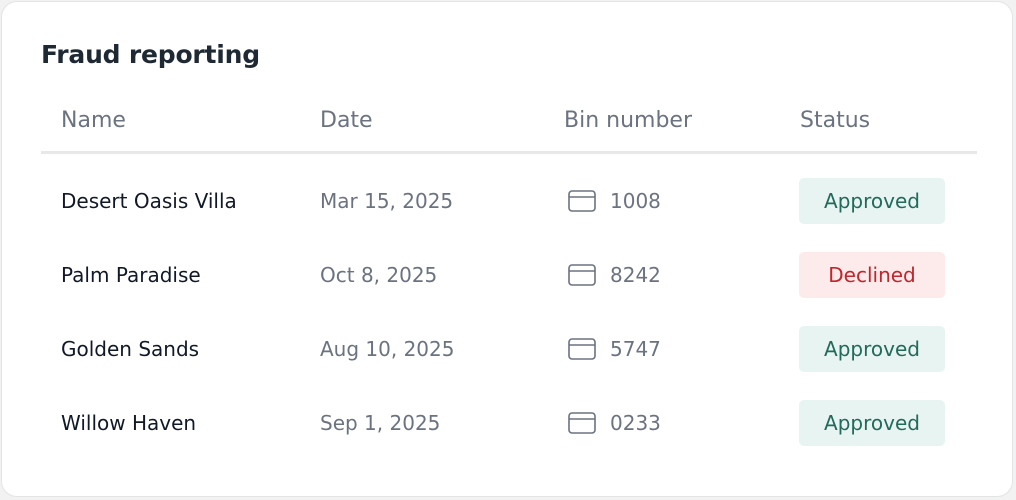  I want to click on row-name: Desert Oasis Villa, so click(149, 201).